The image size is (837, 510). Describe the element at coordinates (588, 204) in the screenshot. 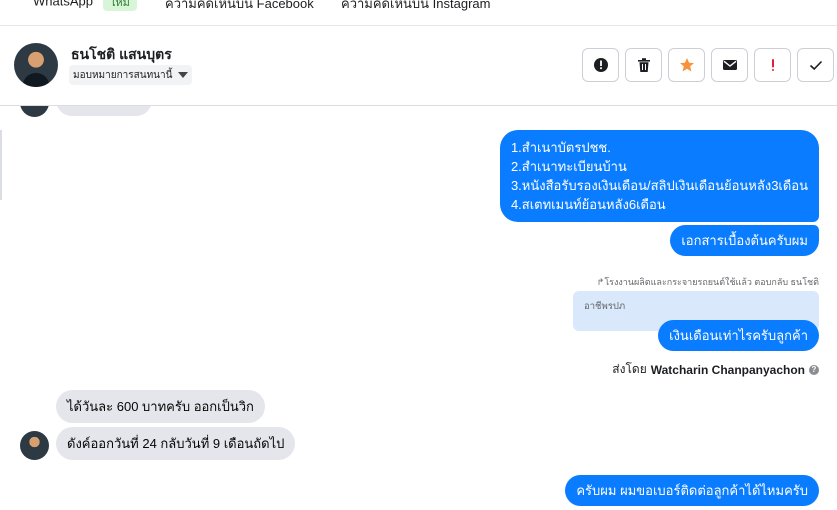

I see `docs-line: 4.สเตทเมนท์ย้อนหลัง6เดือน` at that location.